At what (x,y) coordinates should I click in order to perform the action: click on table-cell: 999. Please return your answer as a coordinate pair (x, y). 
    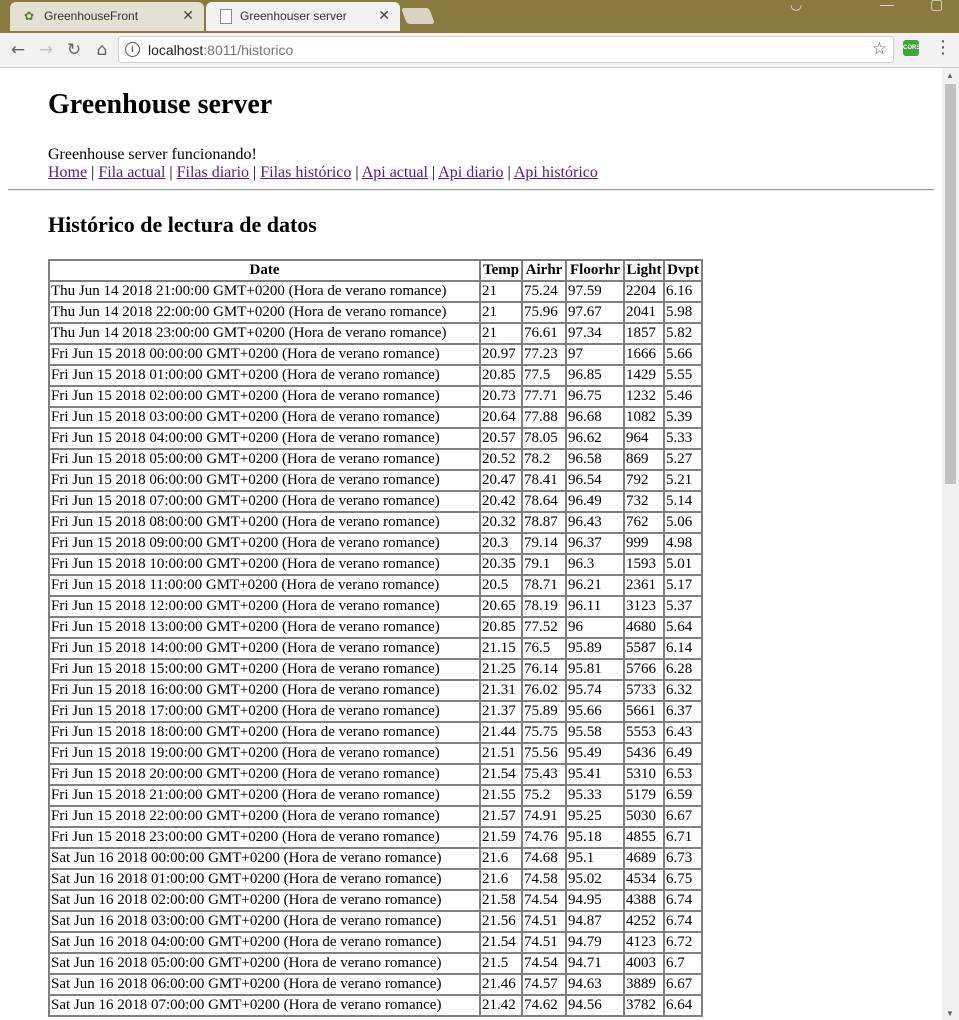
    Looking at the image, I should click on (644, 543).